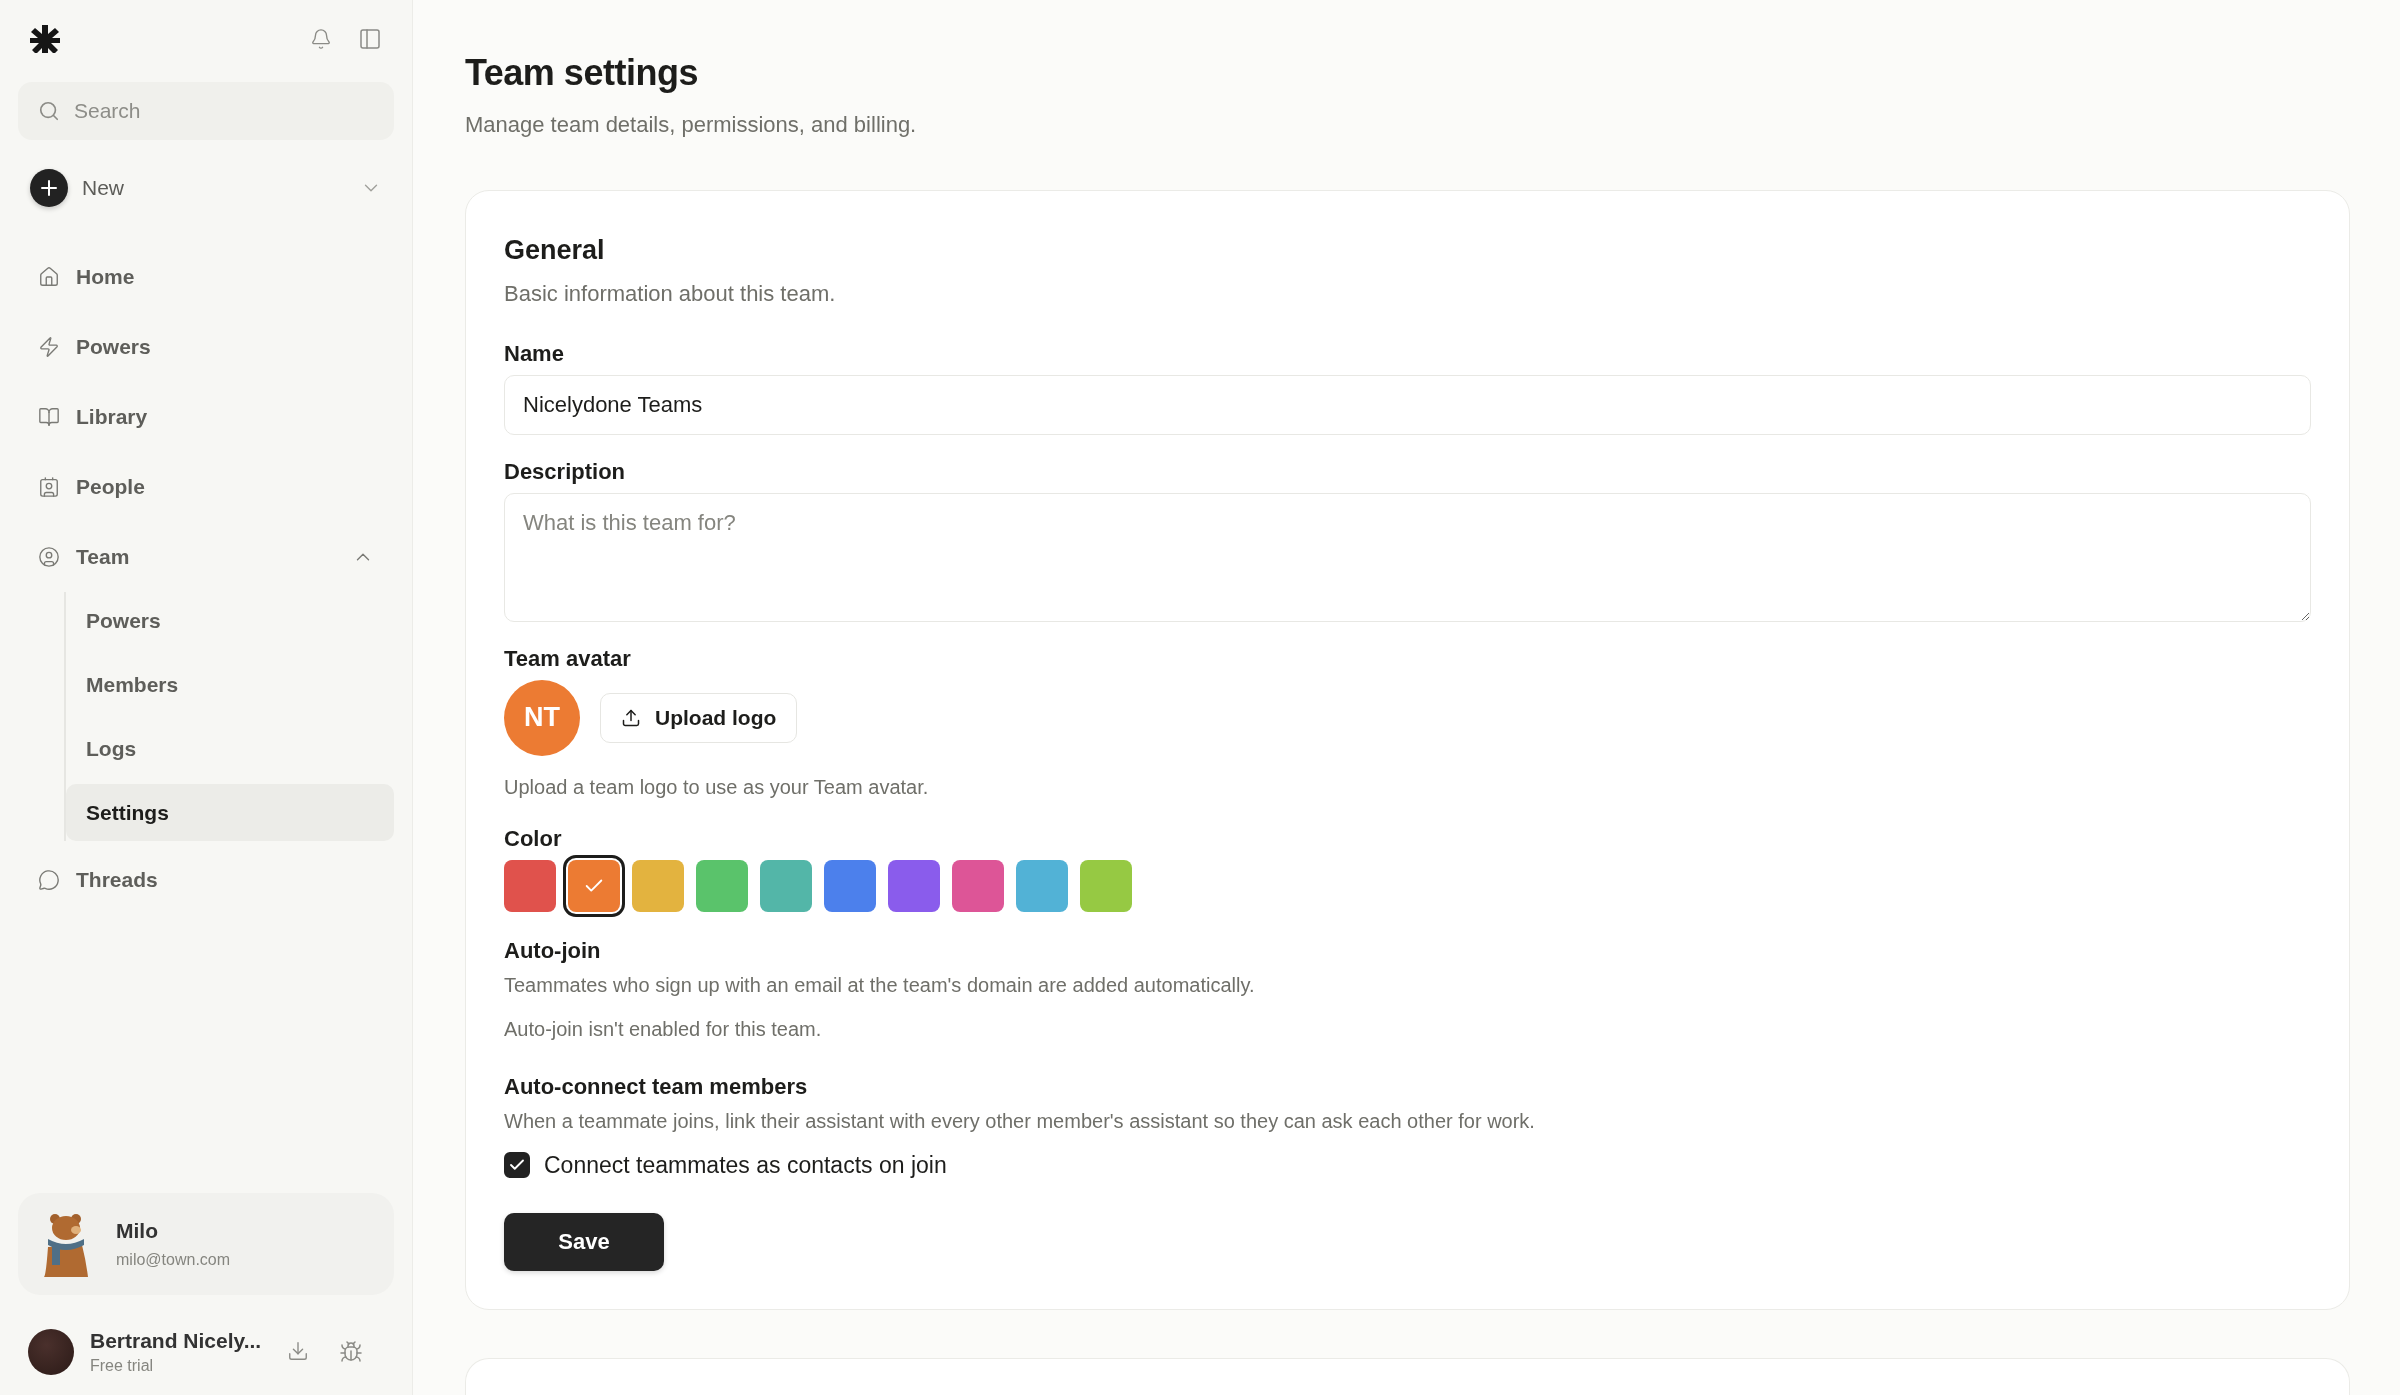 This screenshot has height=1395, width=2400. Describe the element at coordinates (206, 417) in the screenshot. I see `nav-item: Library` at that location.